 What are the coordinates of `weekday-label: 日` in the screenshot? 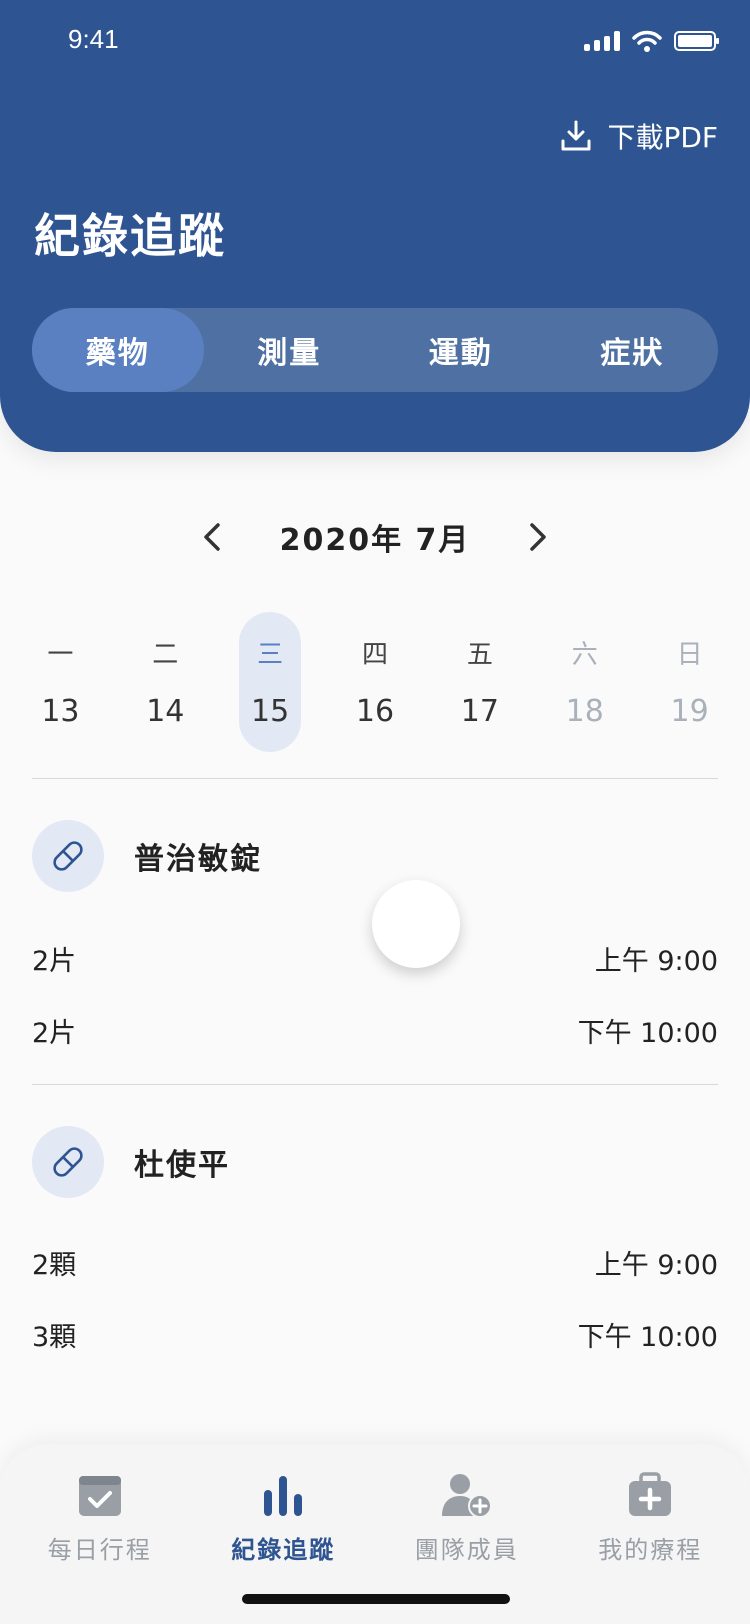 It's located at (689, 655).